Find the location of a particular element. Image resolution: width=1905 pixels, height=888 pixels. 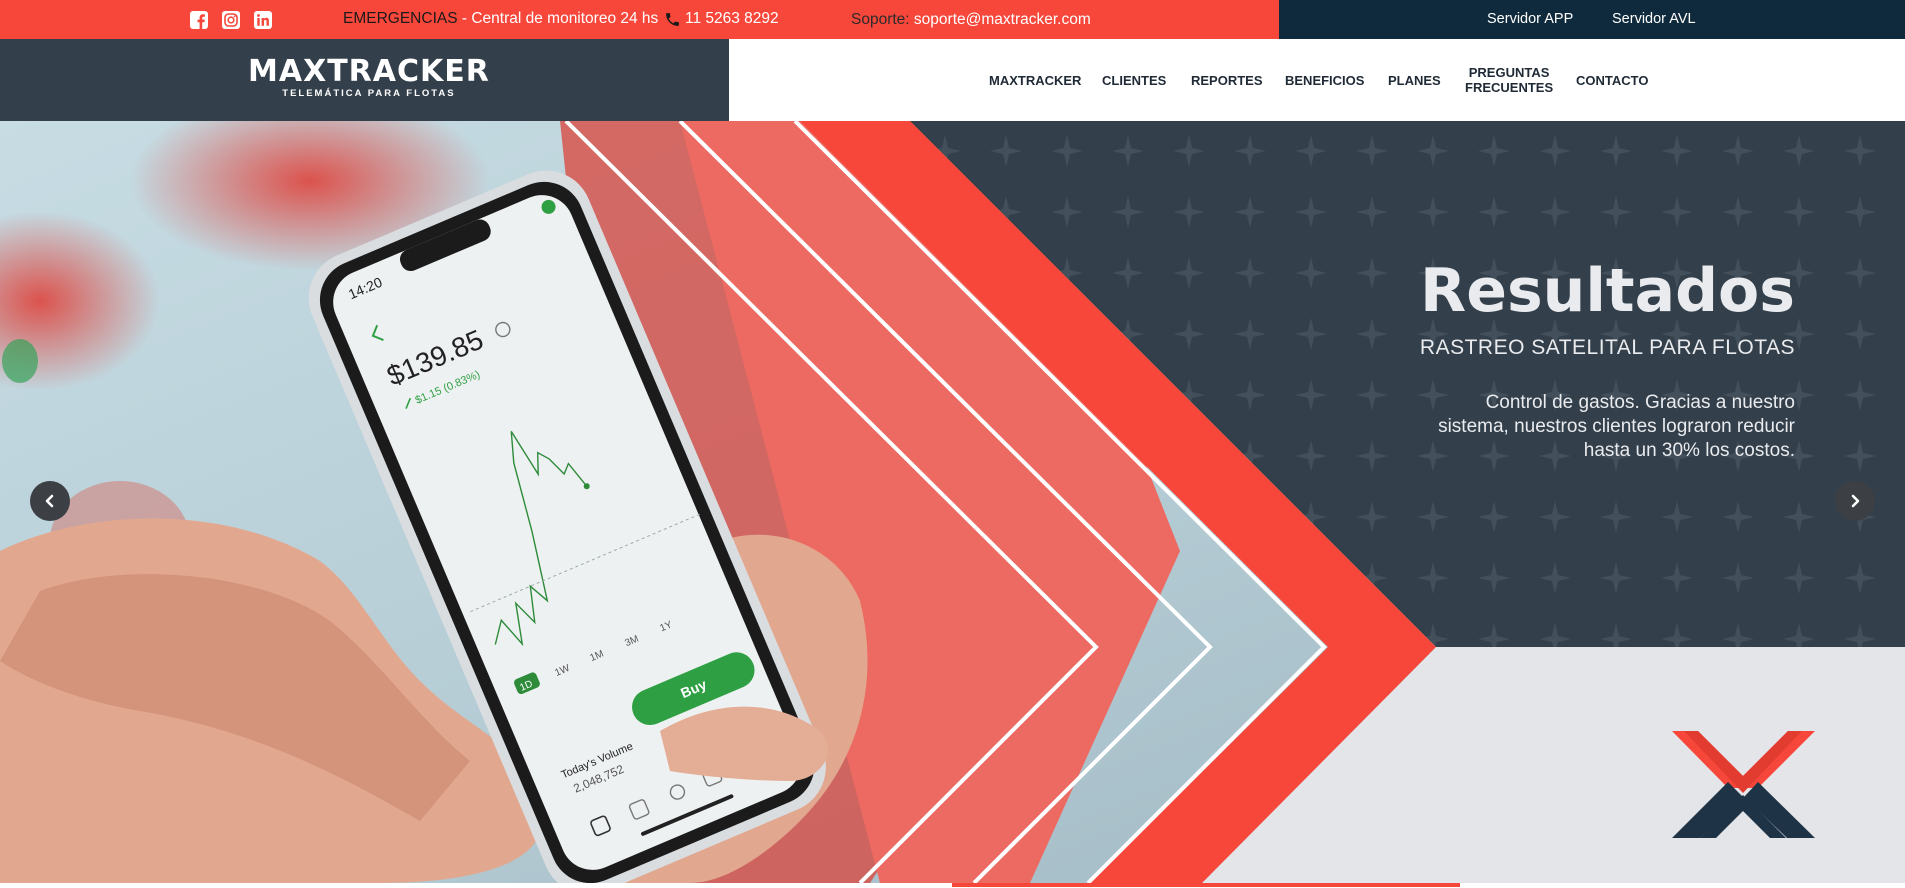

linkedin-icon is located at coordinates (263, 20).